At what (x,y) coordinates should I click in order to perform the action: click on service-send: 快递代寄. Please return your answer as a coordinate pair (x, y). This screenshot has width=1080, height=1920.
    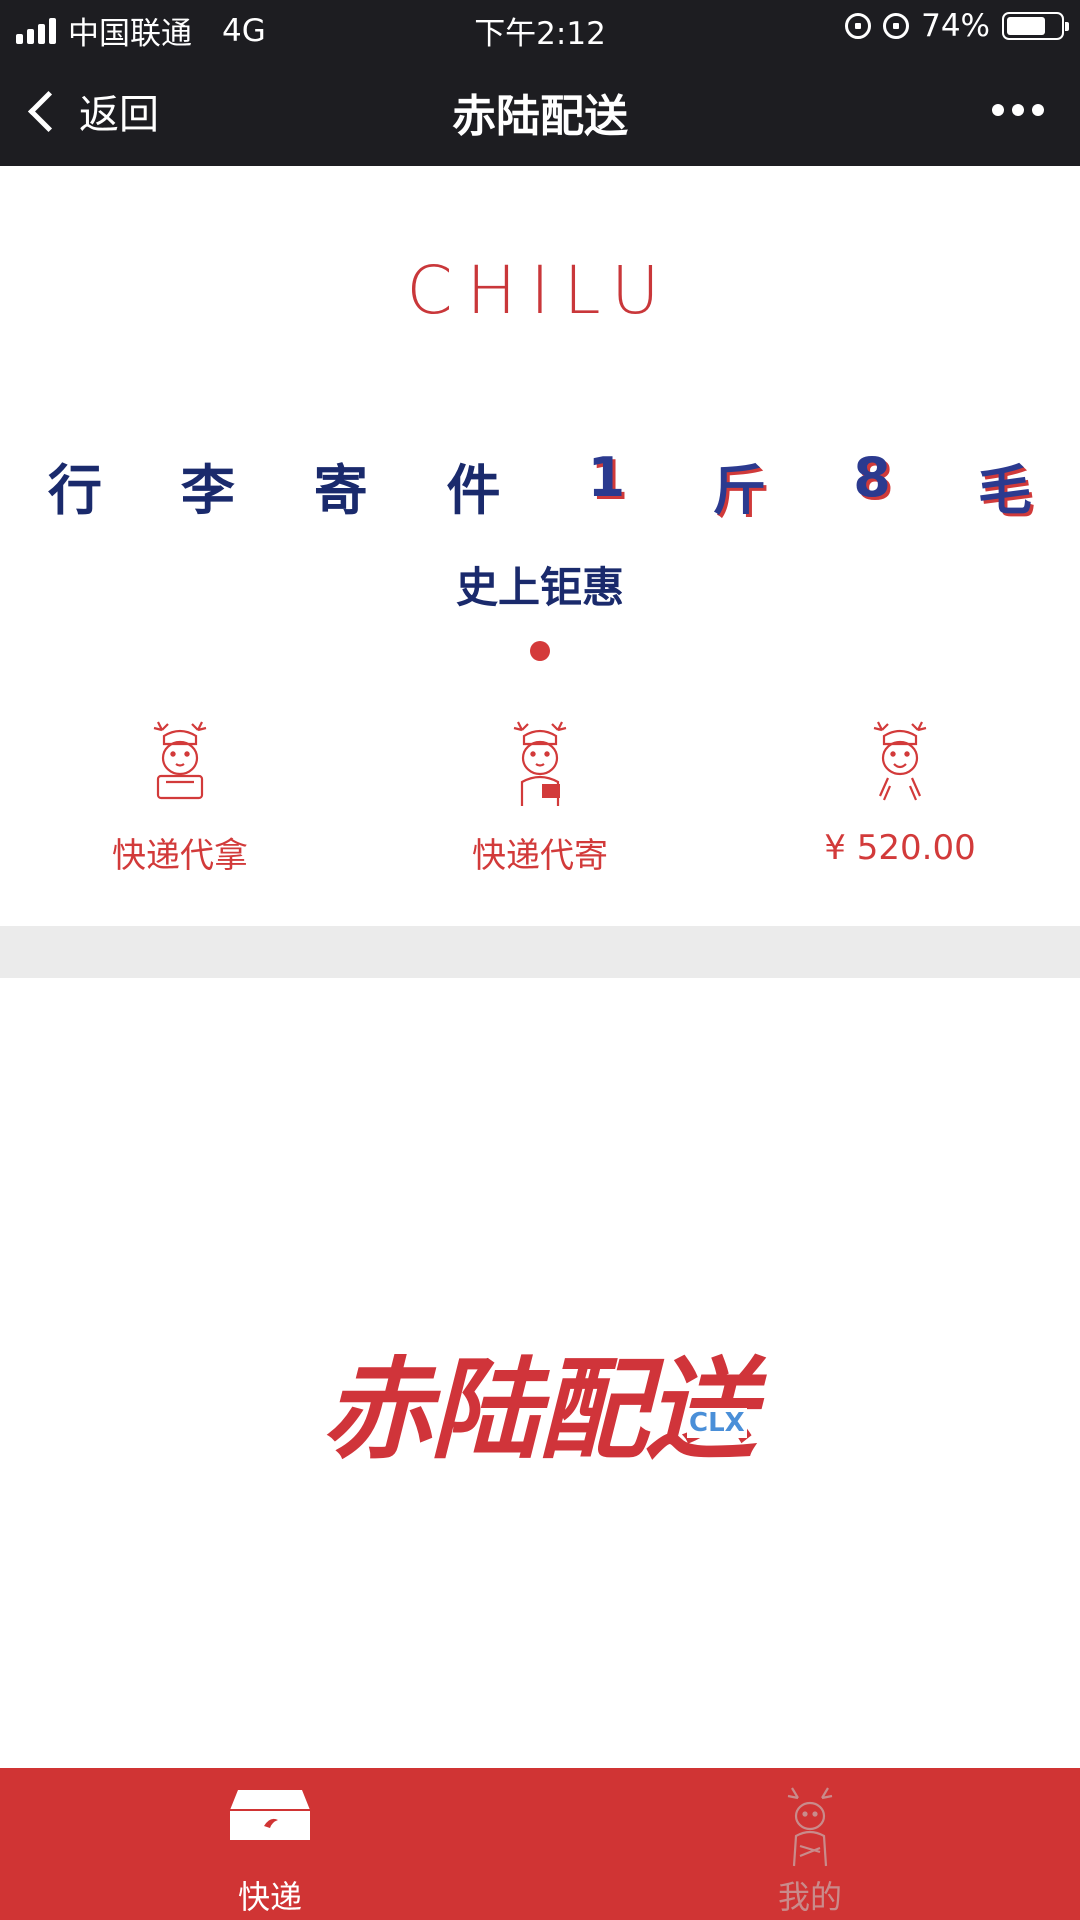
    Looking at the image, I should click on (540, 800).